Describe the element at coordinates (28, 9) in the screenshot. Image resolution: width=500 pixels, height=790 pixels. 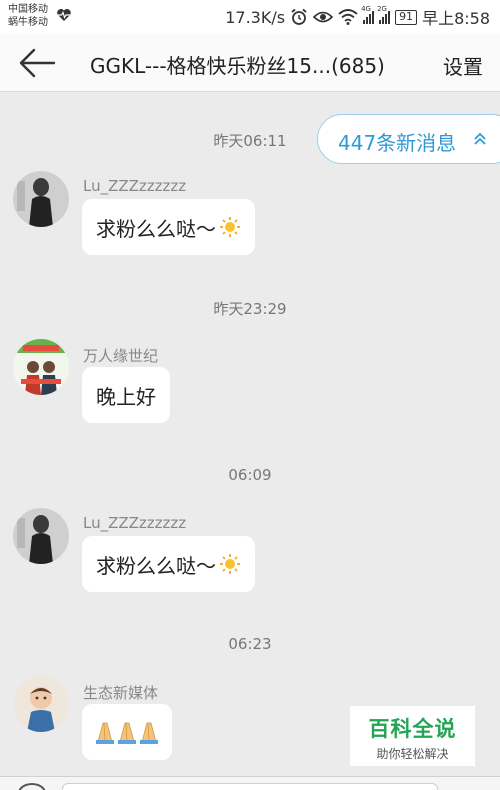
I see `carrier-1: 中国移动` at that location.